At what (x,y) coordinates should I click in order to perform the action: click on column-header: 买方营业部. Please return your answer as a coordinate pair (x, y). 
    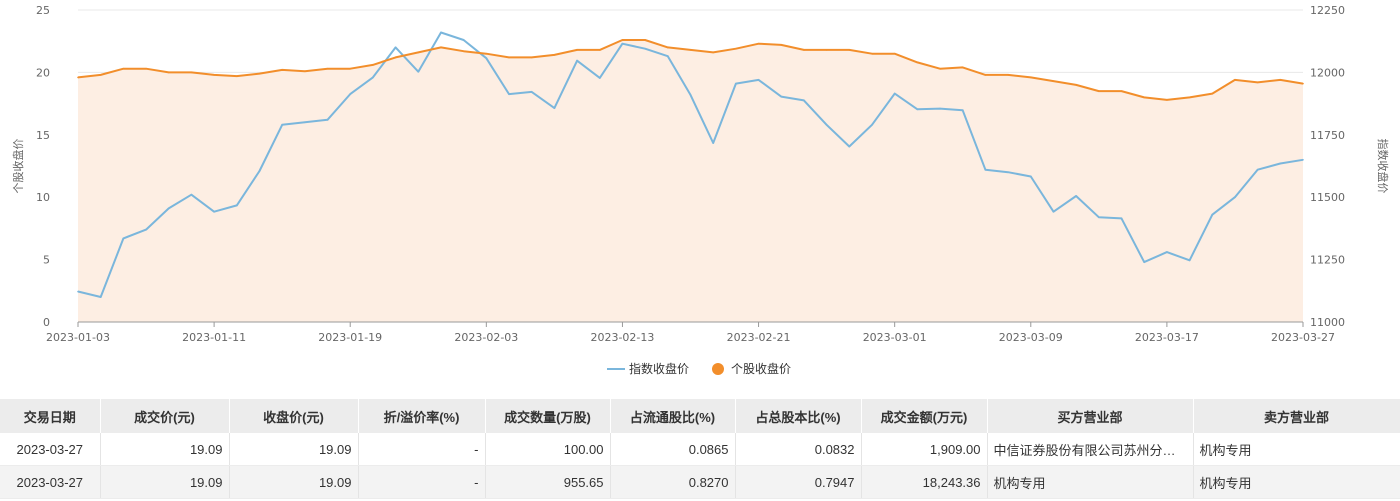
    Looking at the image, I should click on (1090, 416).